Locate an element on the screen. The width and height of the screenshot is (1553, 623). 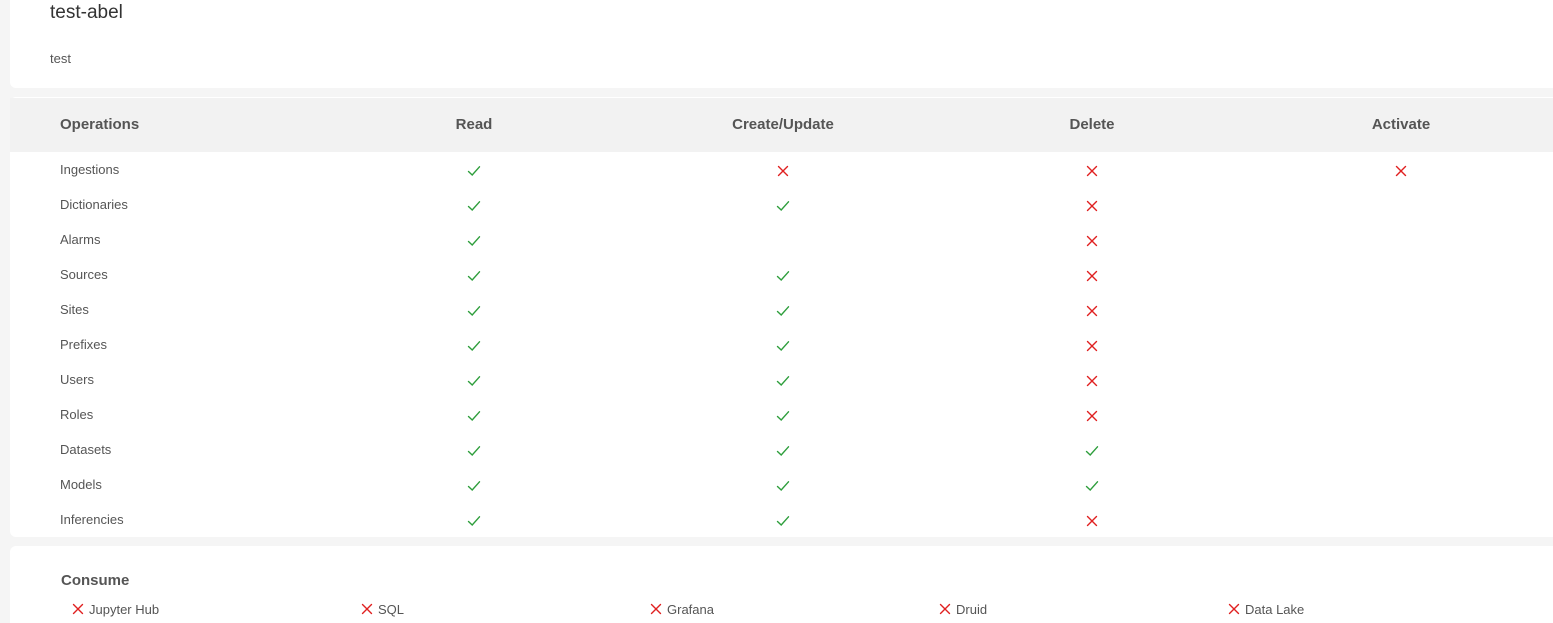
consume-item: SQL is located at coordinates (382, 609).